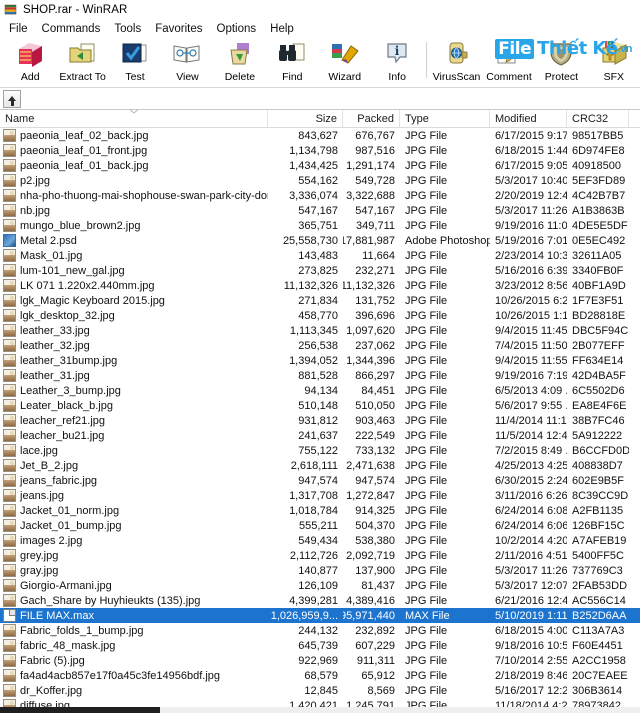 The image size is (640, 713). I want to click on horizontal-scrollbar, so click(320, 710).